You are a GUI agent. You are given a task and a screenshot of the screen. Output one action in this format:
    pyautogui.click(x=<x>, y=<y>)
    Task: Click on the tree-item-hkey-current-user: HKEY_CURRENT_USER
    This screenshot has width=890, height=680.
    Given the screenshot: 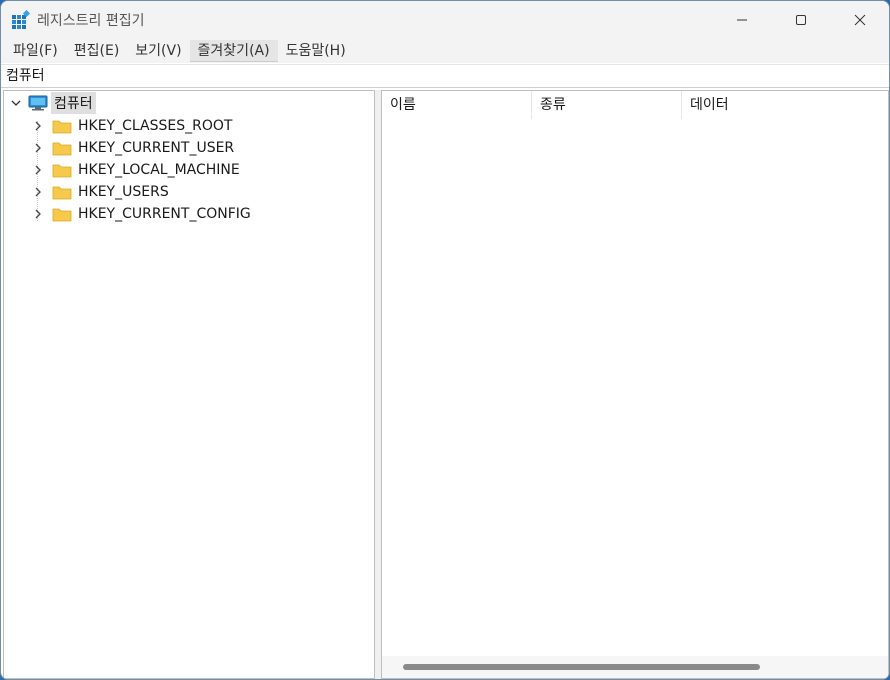 What is the action you would take?
    pyautogui.click(x=132, y=148)
    